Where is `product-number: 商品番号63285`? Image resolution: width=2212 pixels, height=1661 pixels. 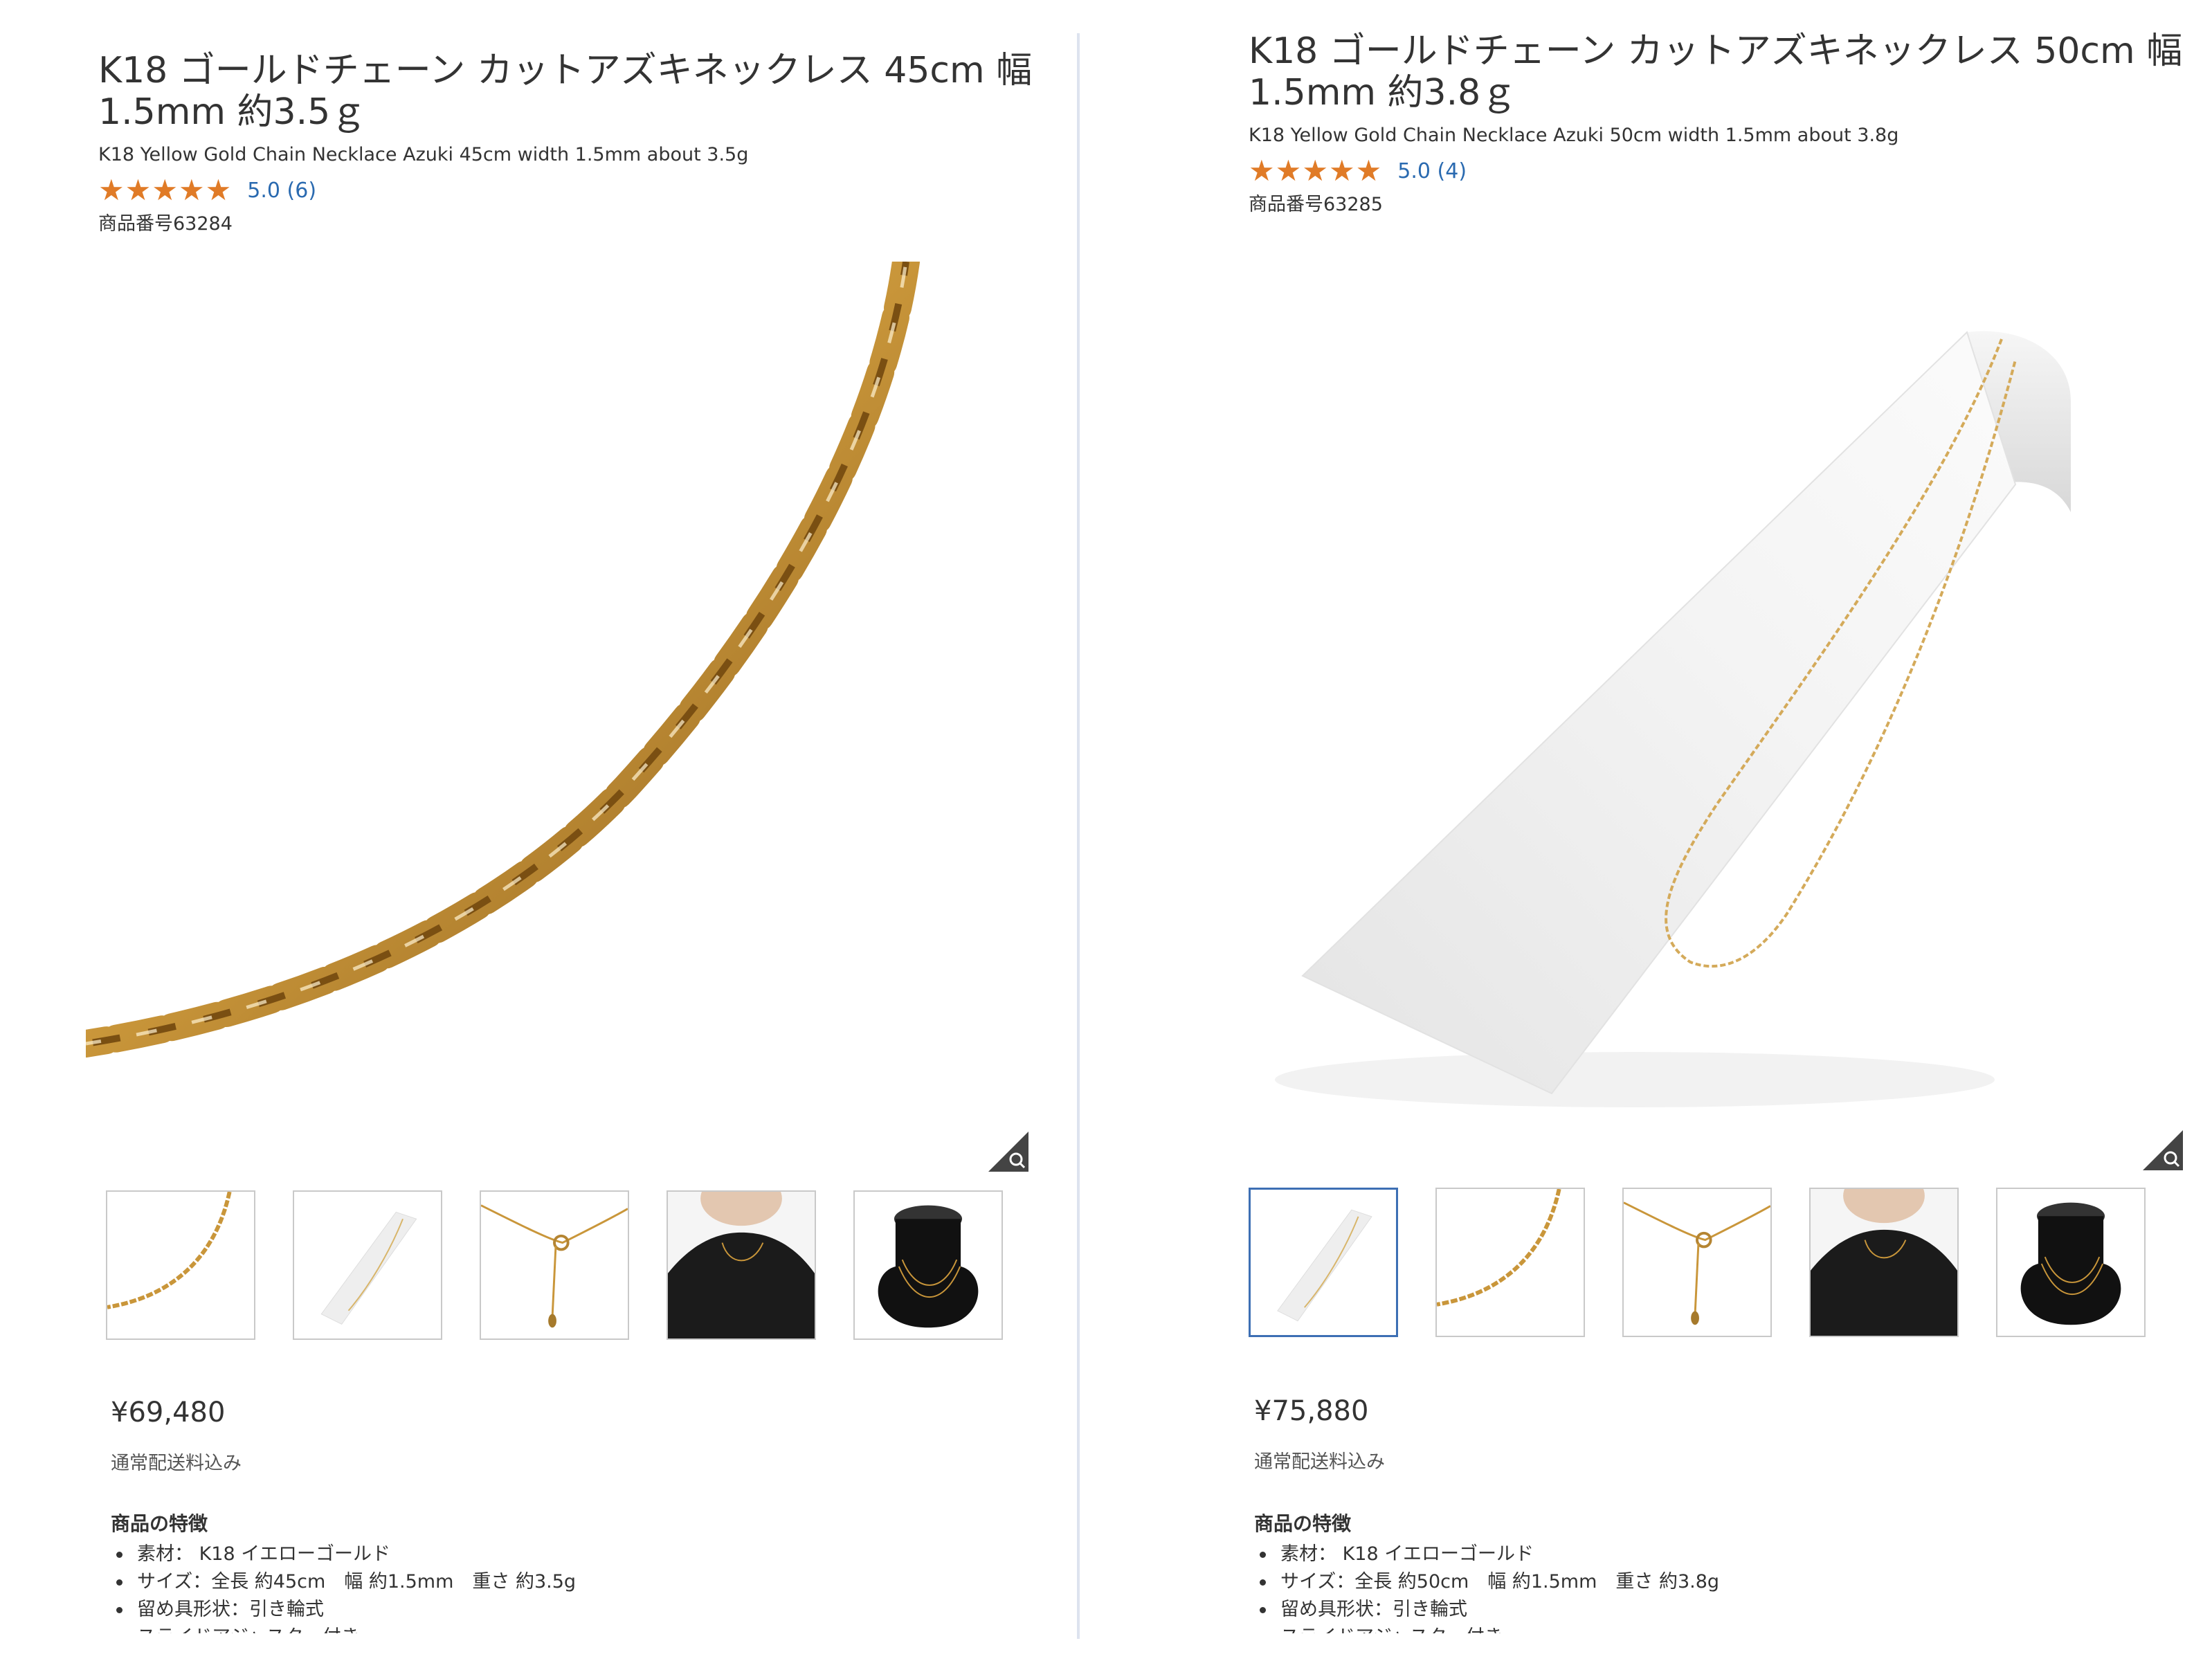 product-number: 商品番号63285 is located at coordinates (1316, 204).